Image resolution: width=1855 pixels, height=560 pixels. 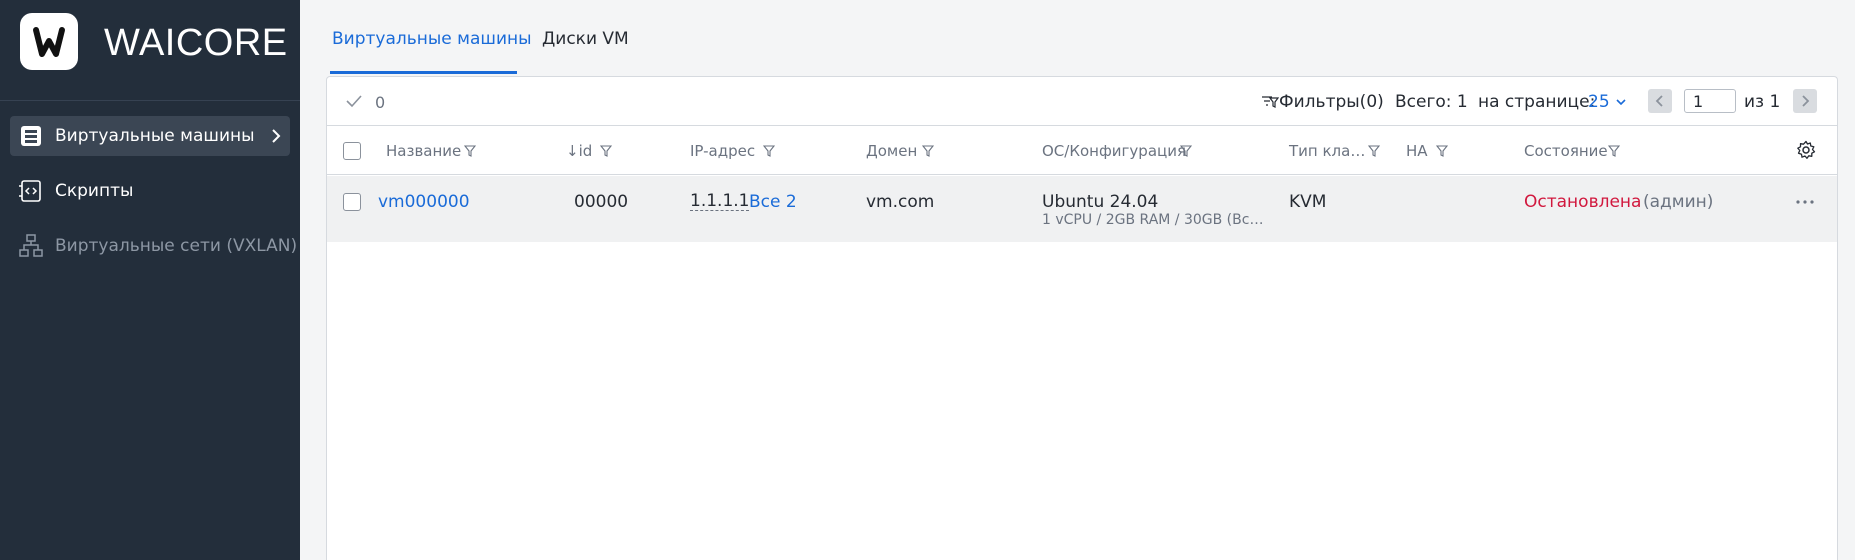 I want to click on sidebar-item-label: Скрипты, so click(x=94, y=191).